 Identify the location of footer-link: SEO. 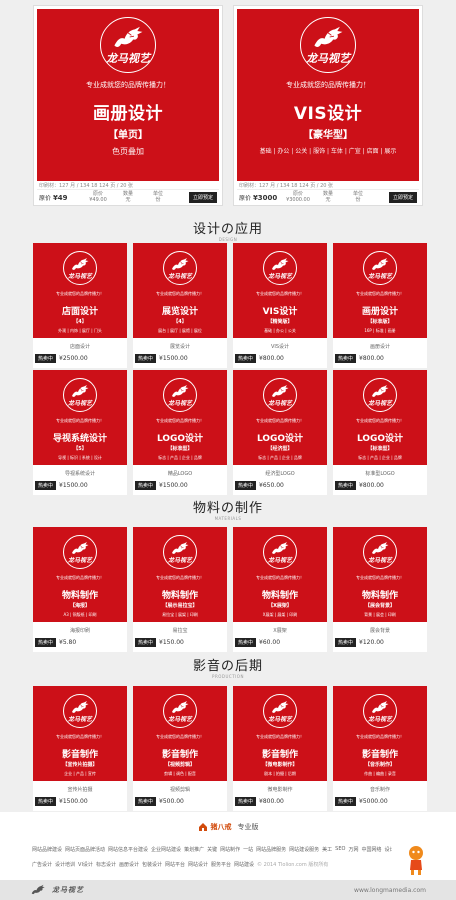
(340, 849).